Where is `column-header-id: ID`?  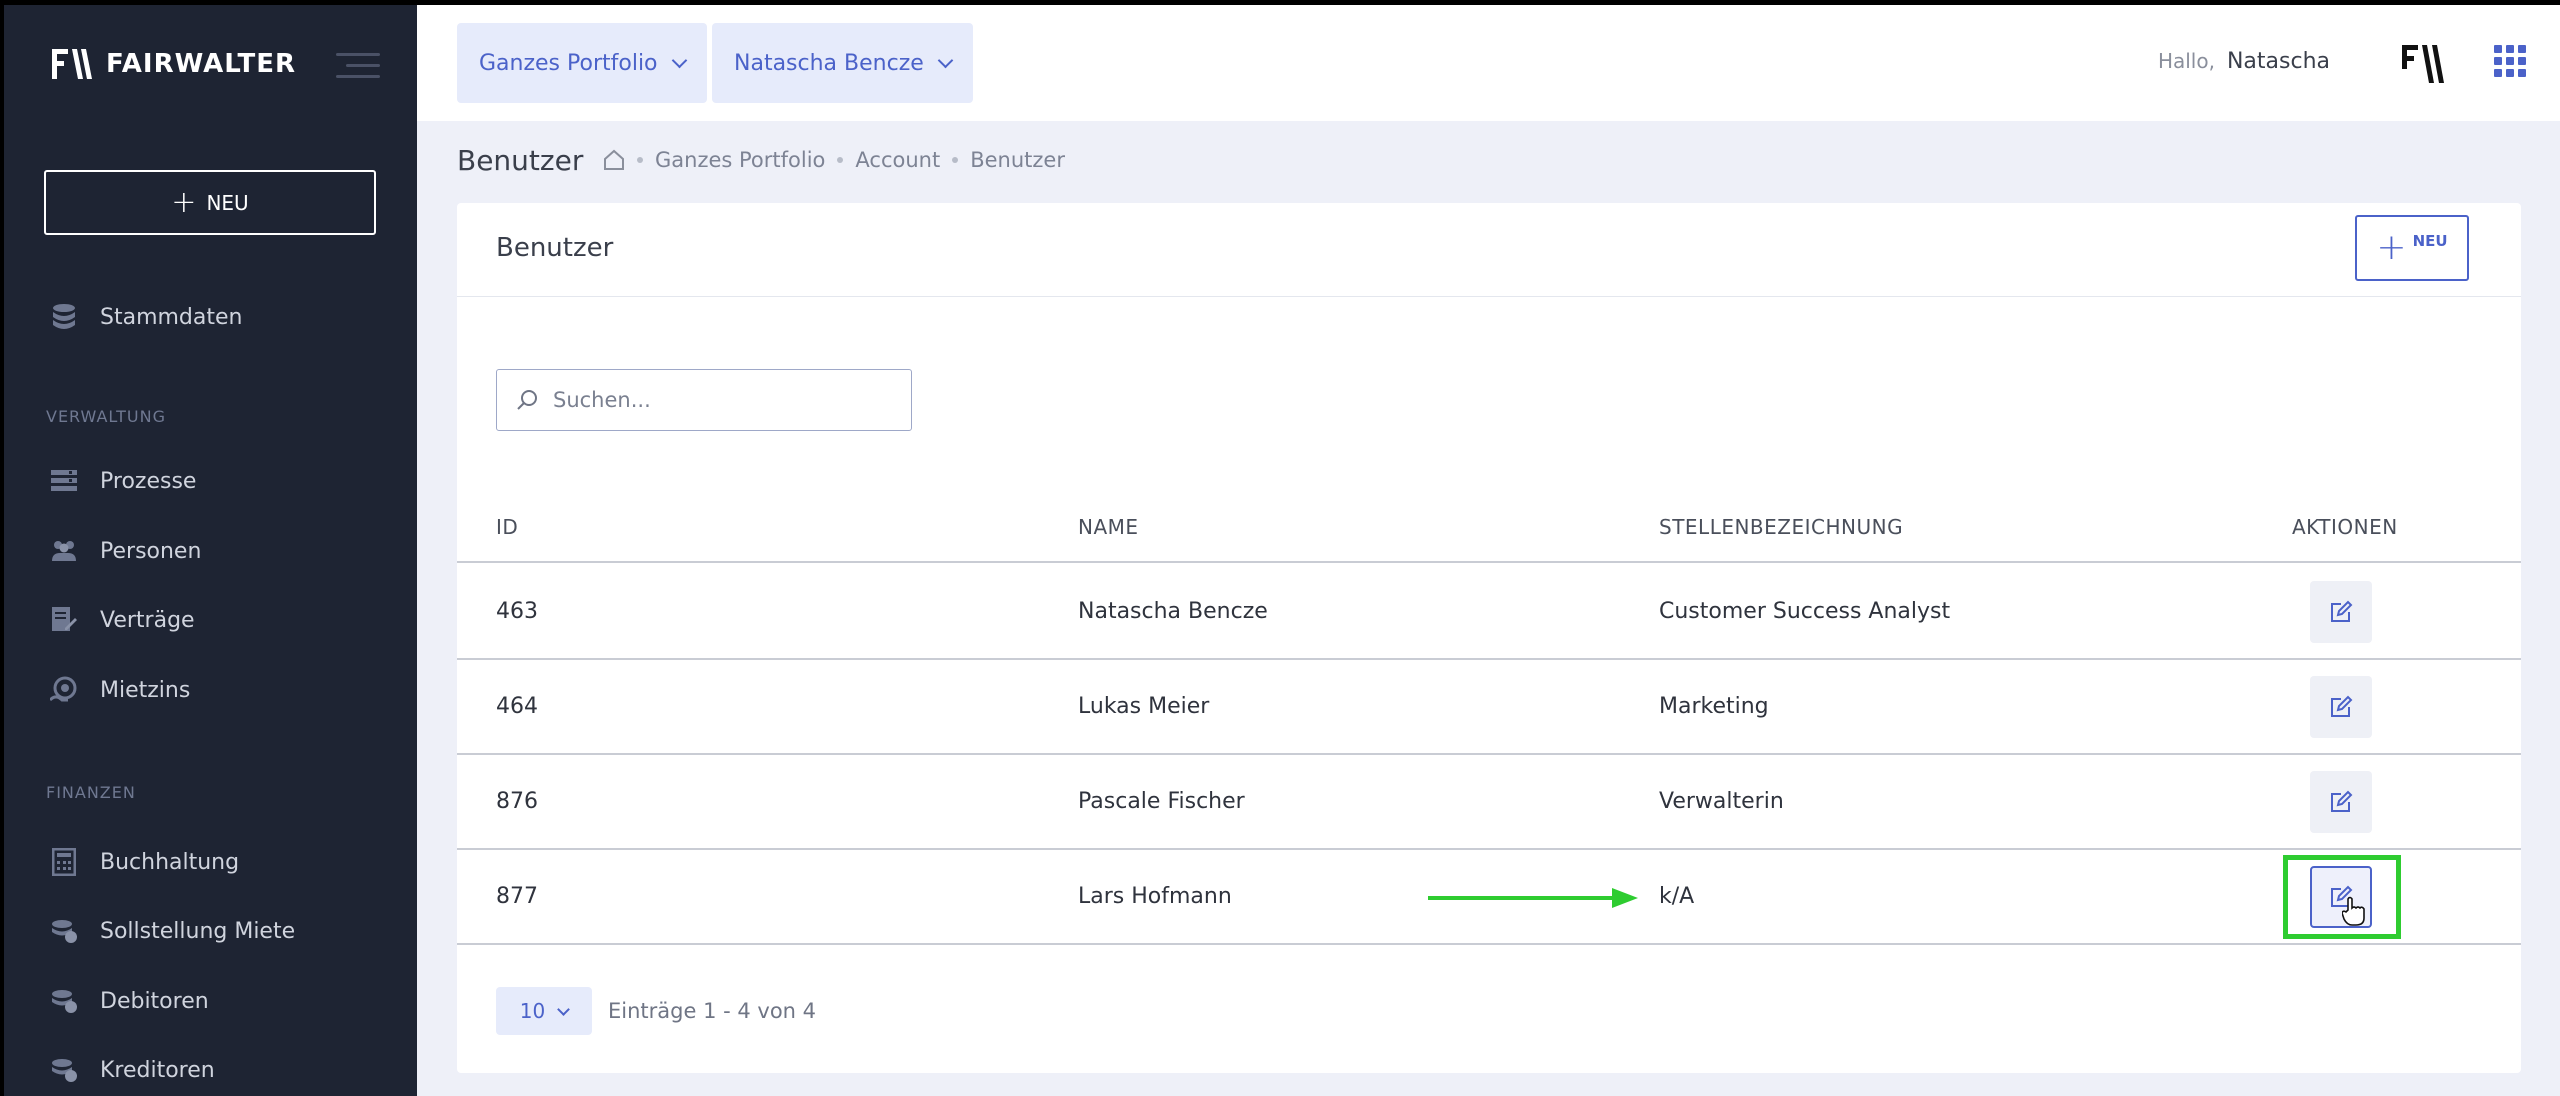
column-header-id: ID is located at coordinates (507, 527).